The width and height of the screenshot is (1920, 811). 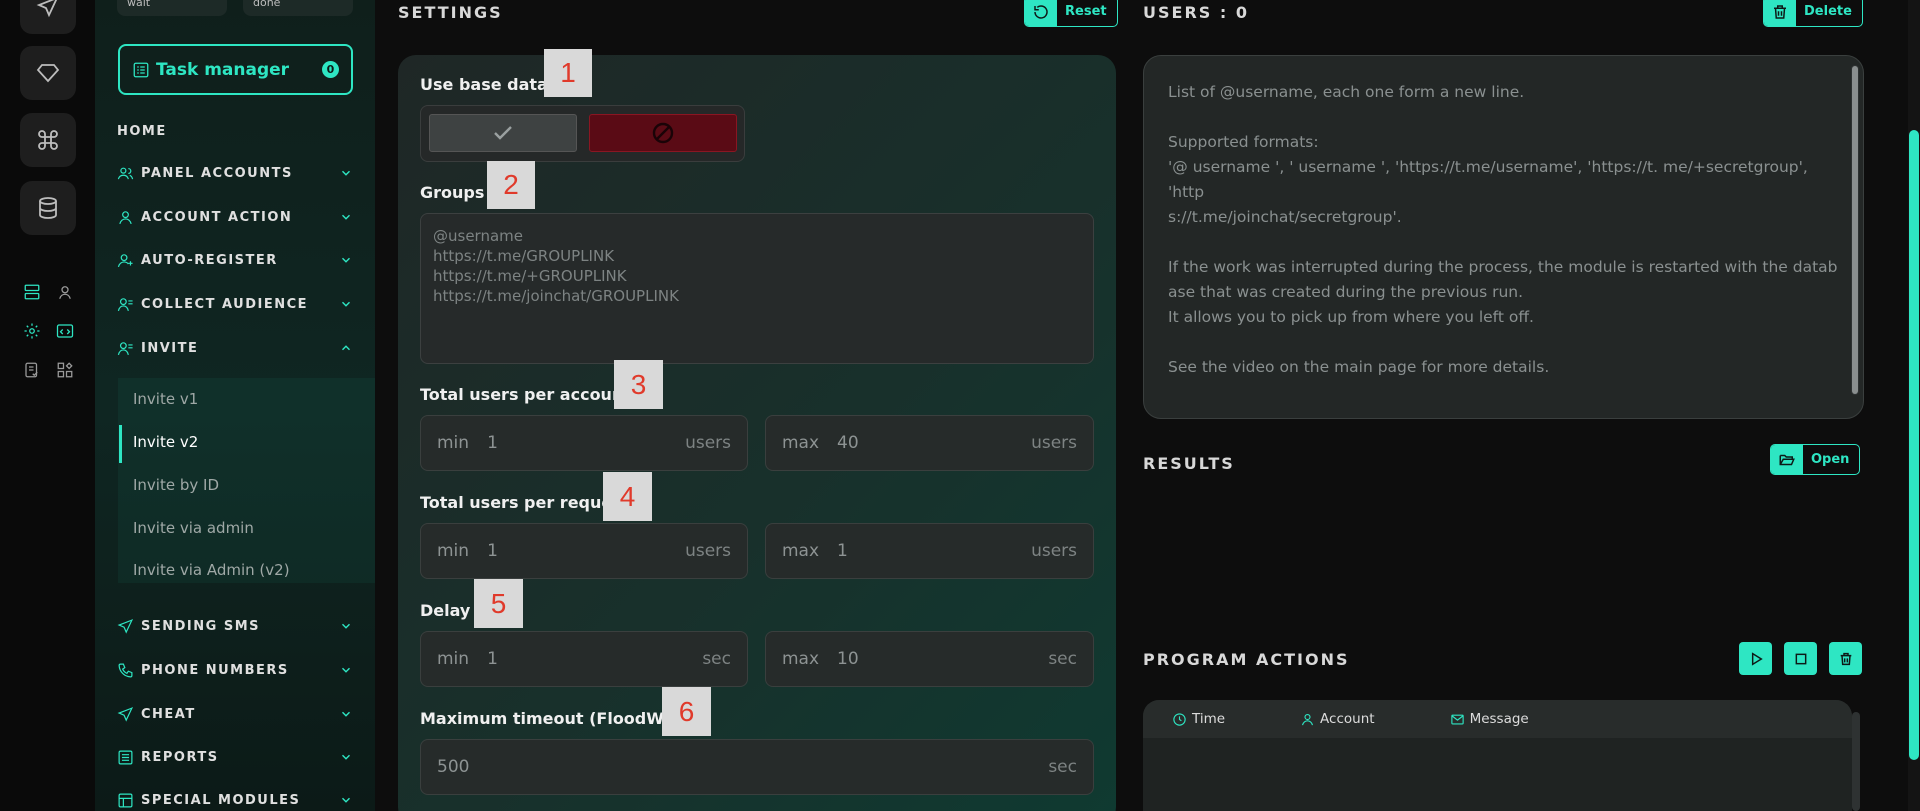 What do you see at coordinates (172, 8) in the screenshot?
I see `wait-counter: wait` at bounding box center [172, 8].